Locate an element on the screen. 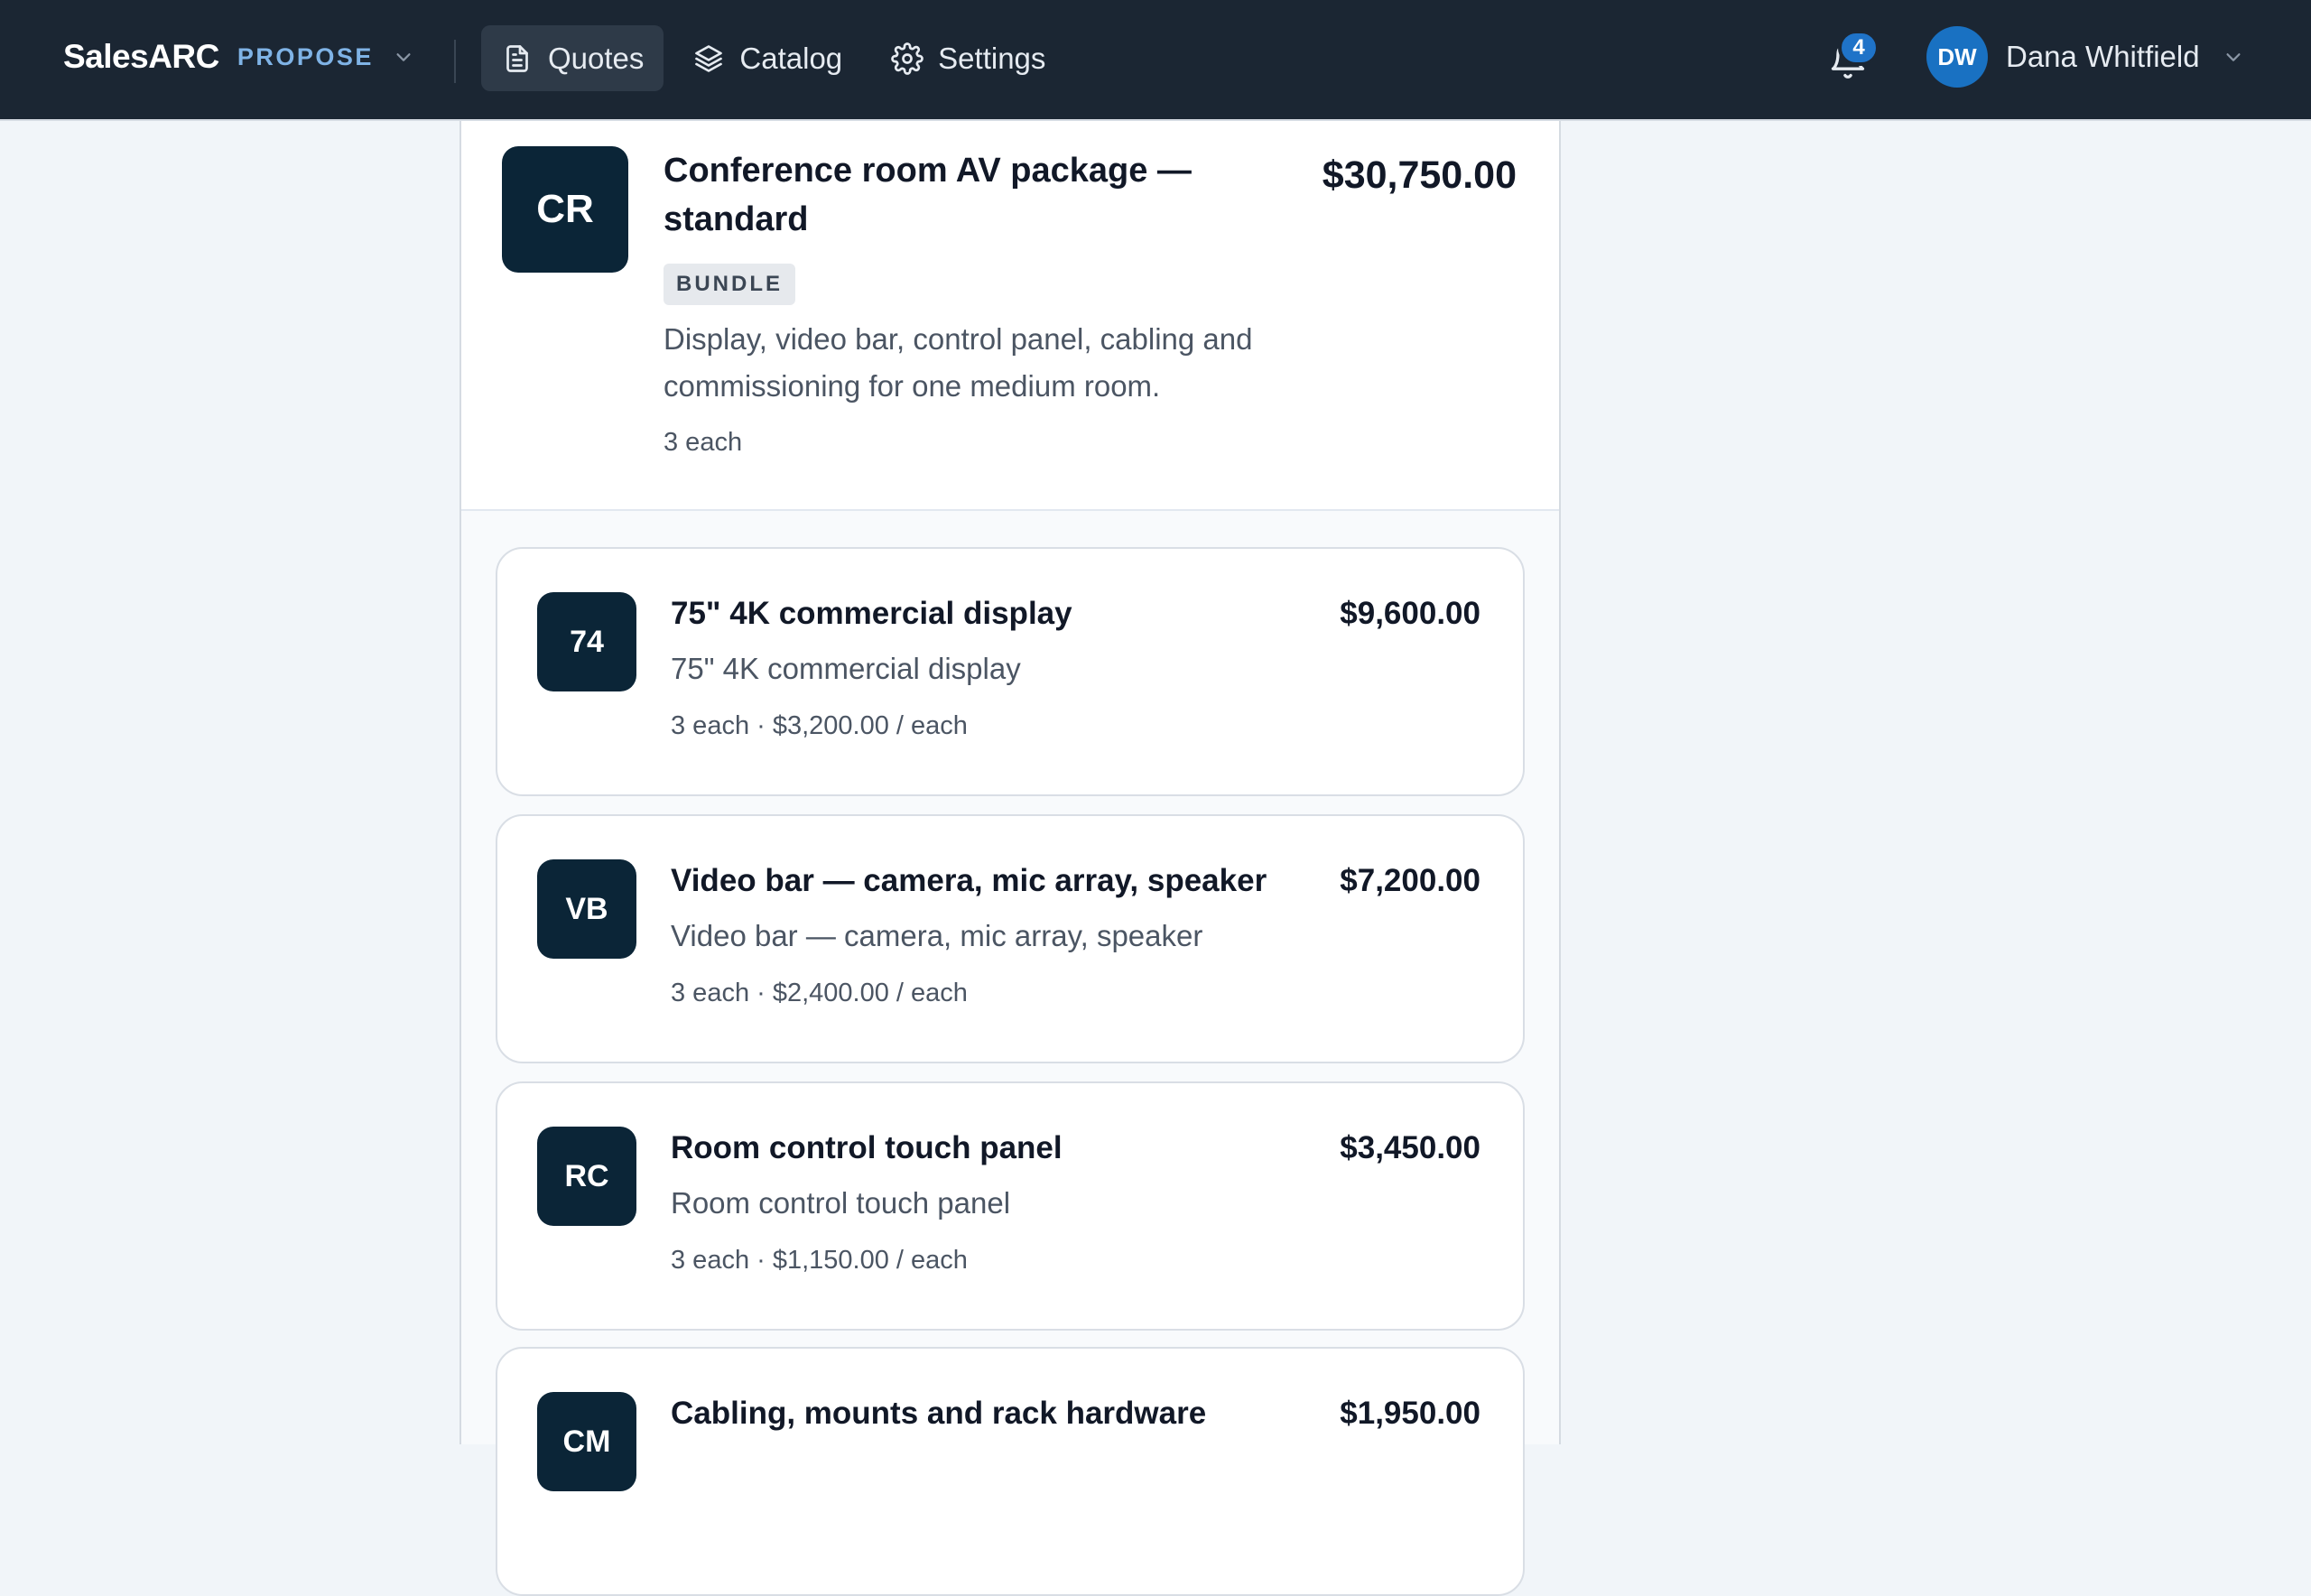 The width and height of the screenshot is (2311, 1596). item-thumbnail: 74 is located at coordinates (586, 641).